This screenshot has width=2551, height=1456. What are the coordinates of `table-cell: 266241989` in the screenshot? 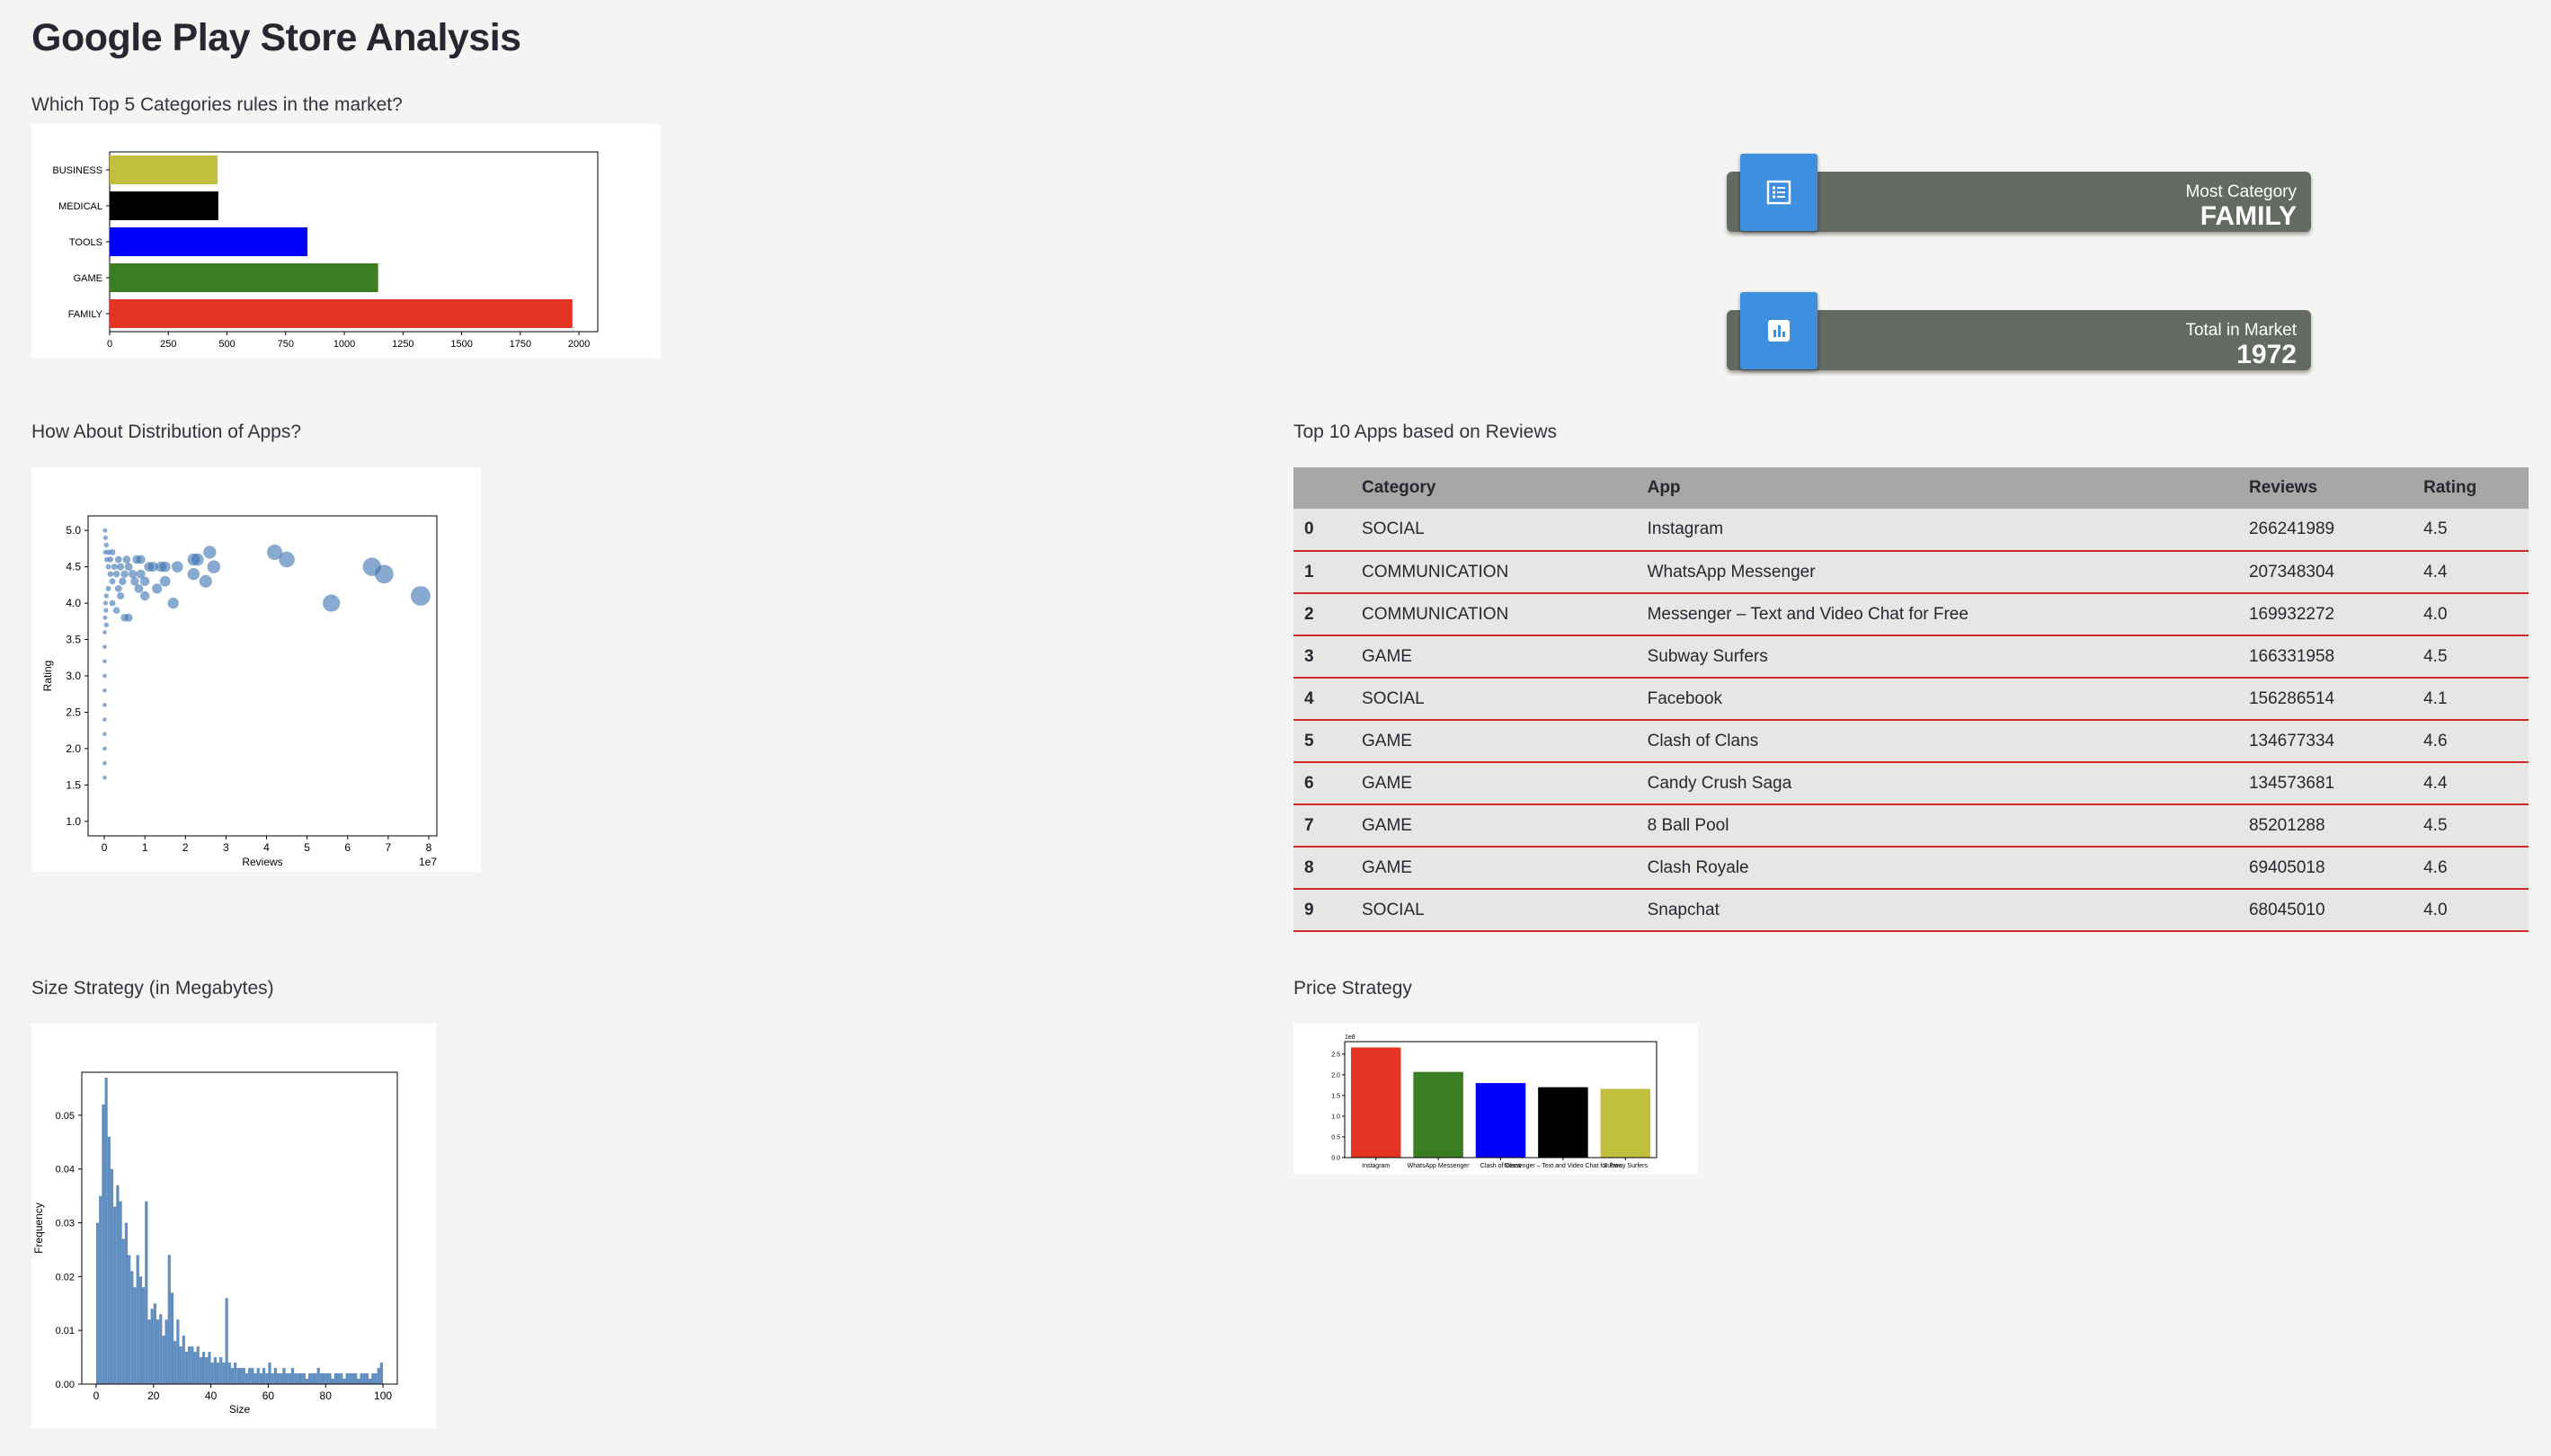 It's located at (2291, 528).